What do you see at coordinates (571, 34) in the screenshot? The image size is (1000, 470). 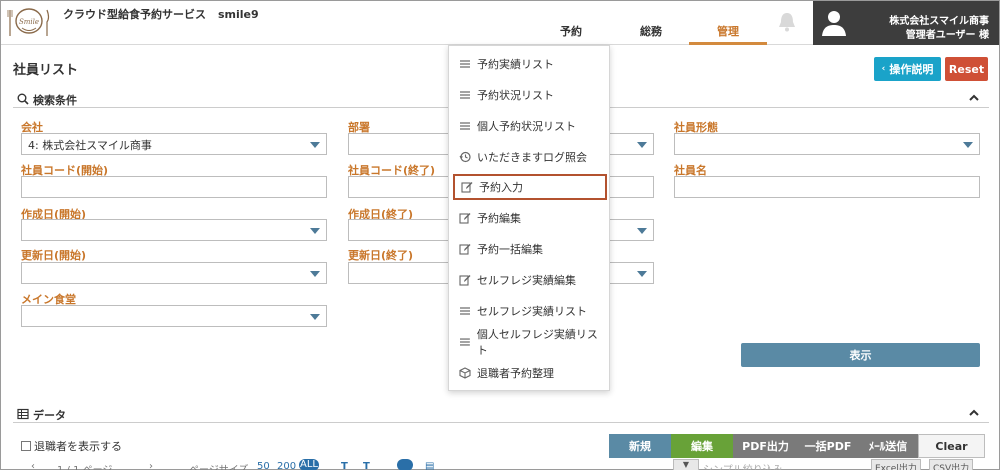 I see `tab-reservation: 予約` at bounding box center [571, 34].